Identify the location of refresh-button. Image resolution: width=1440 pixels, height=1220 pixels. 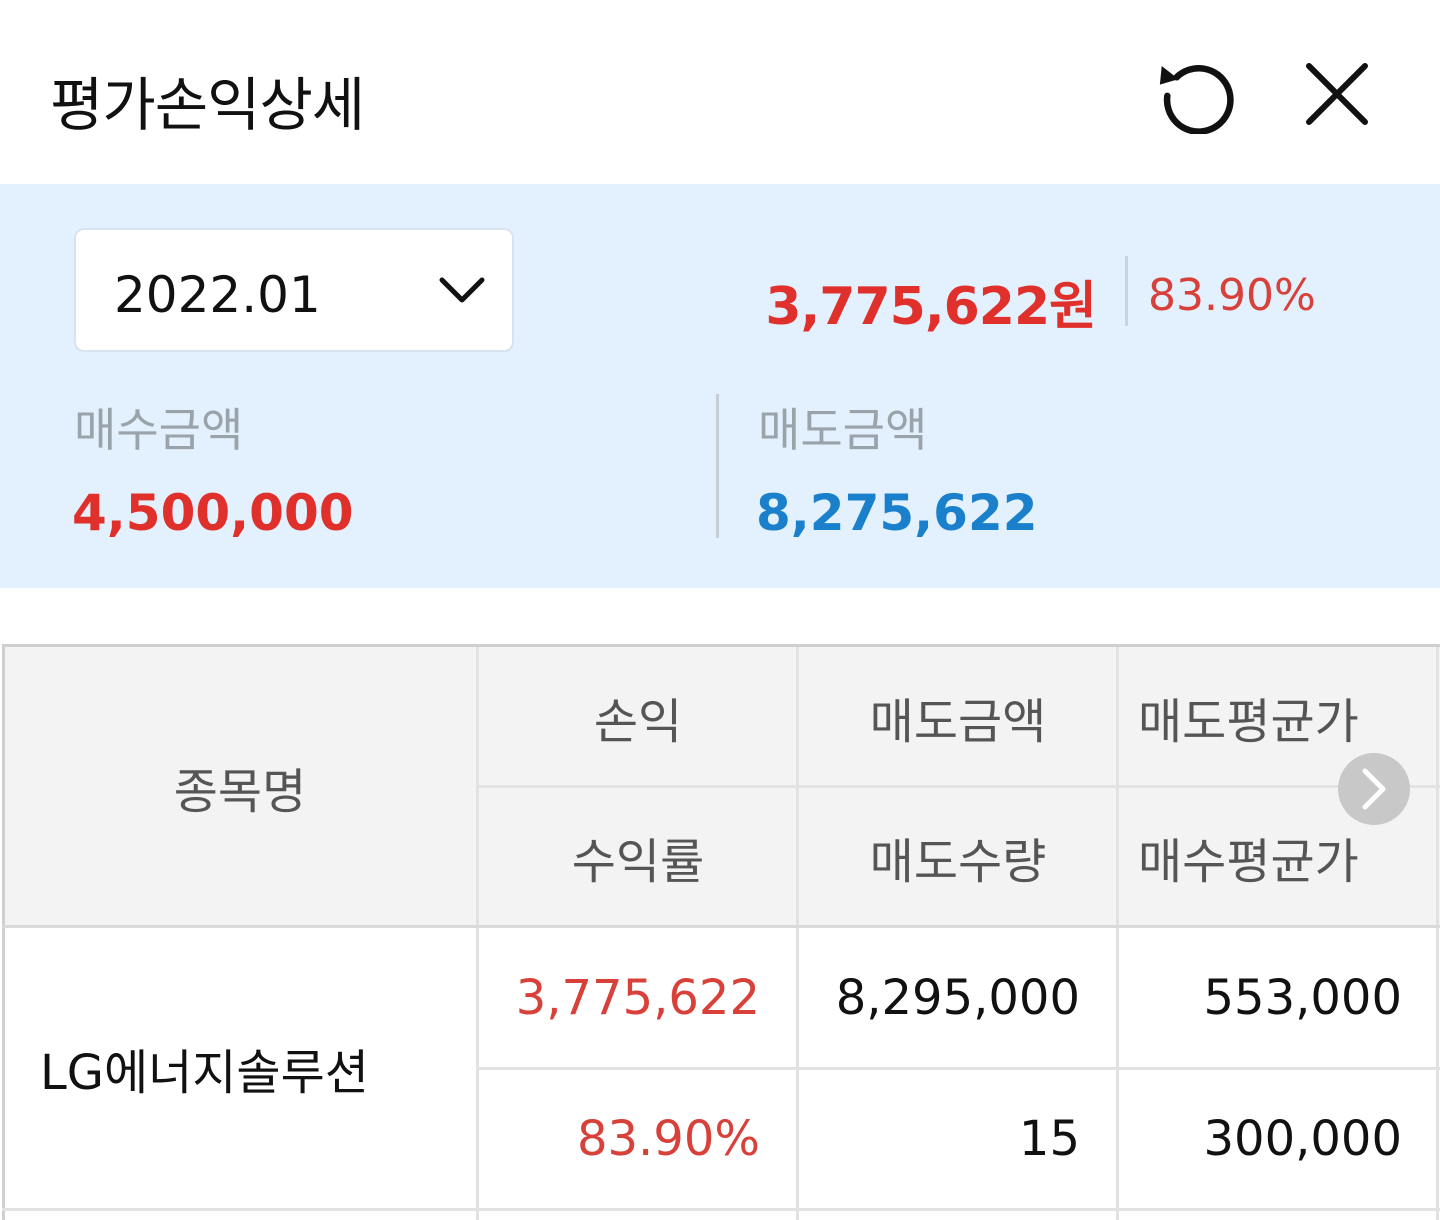
(1199, 95).